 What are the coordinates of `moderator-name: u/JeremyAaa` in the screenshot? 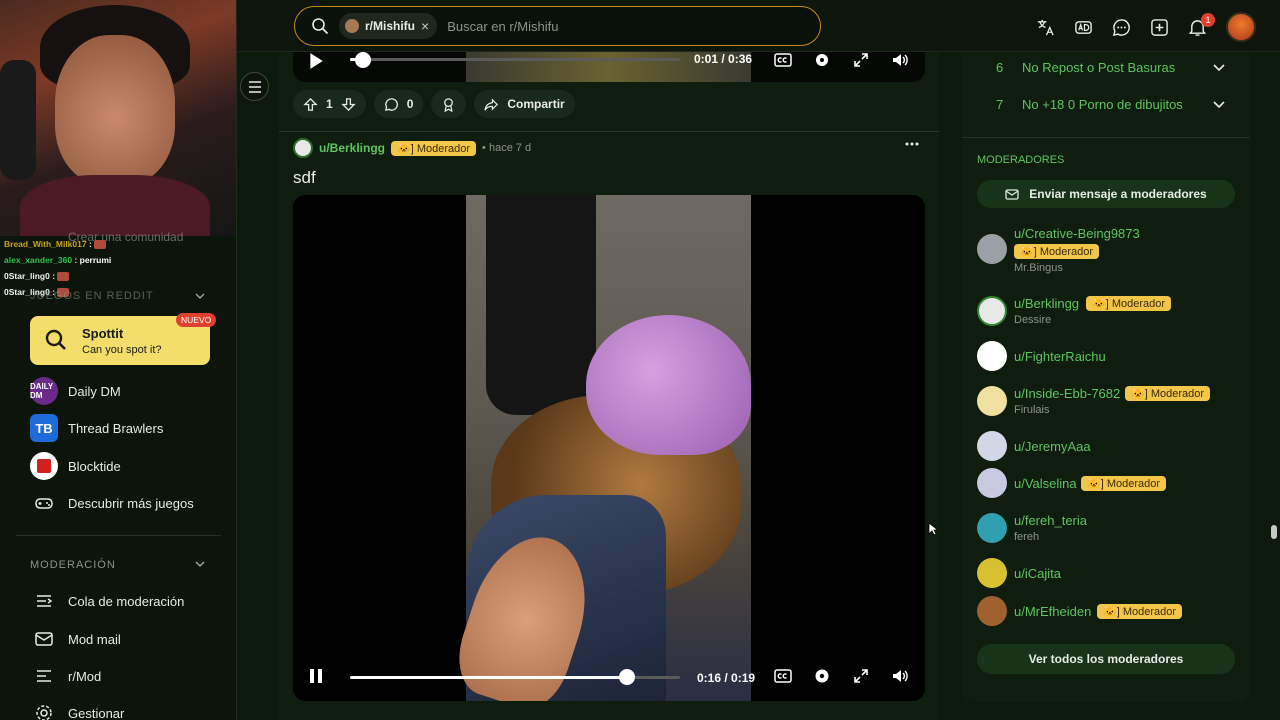 It's located at (1052, 446).